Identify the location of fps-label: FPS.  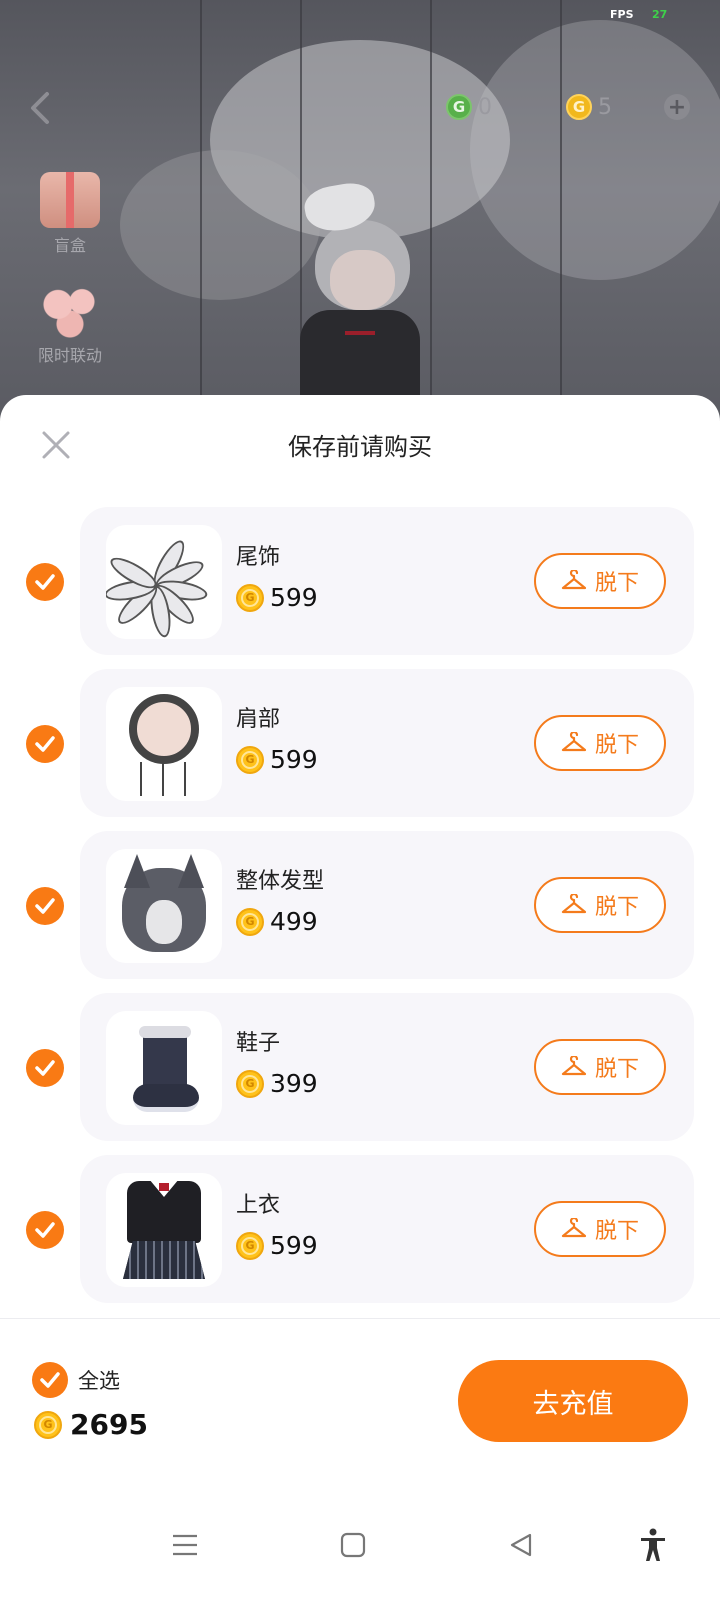
(622, 14).